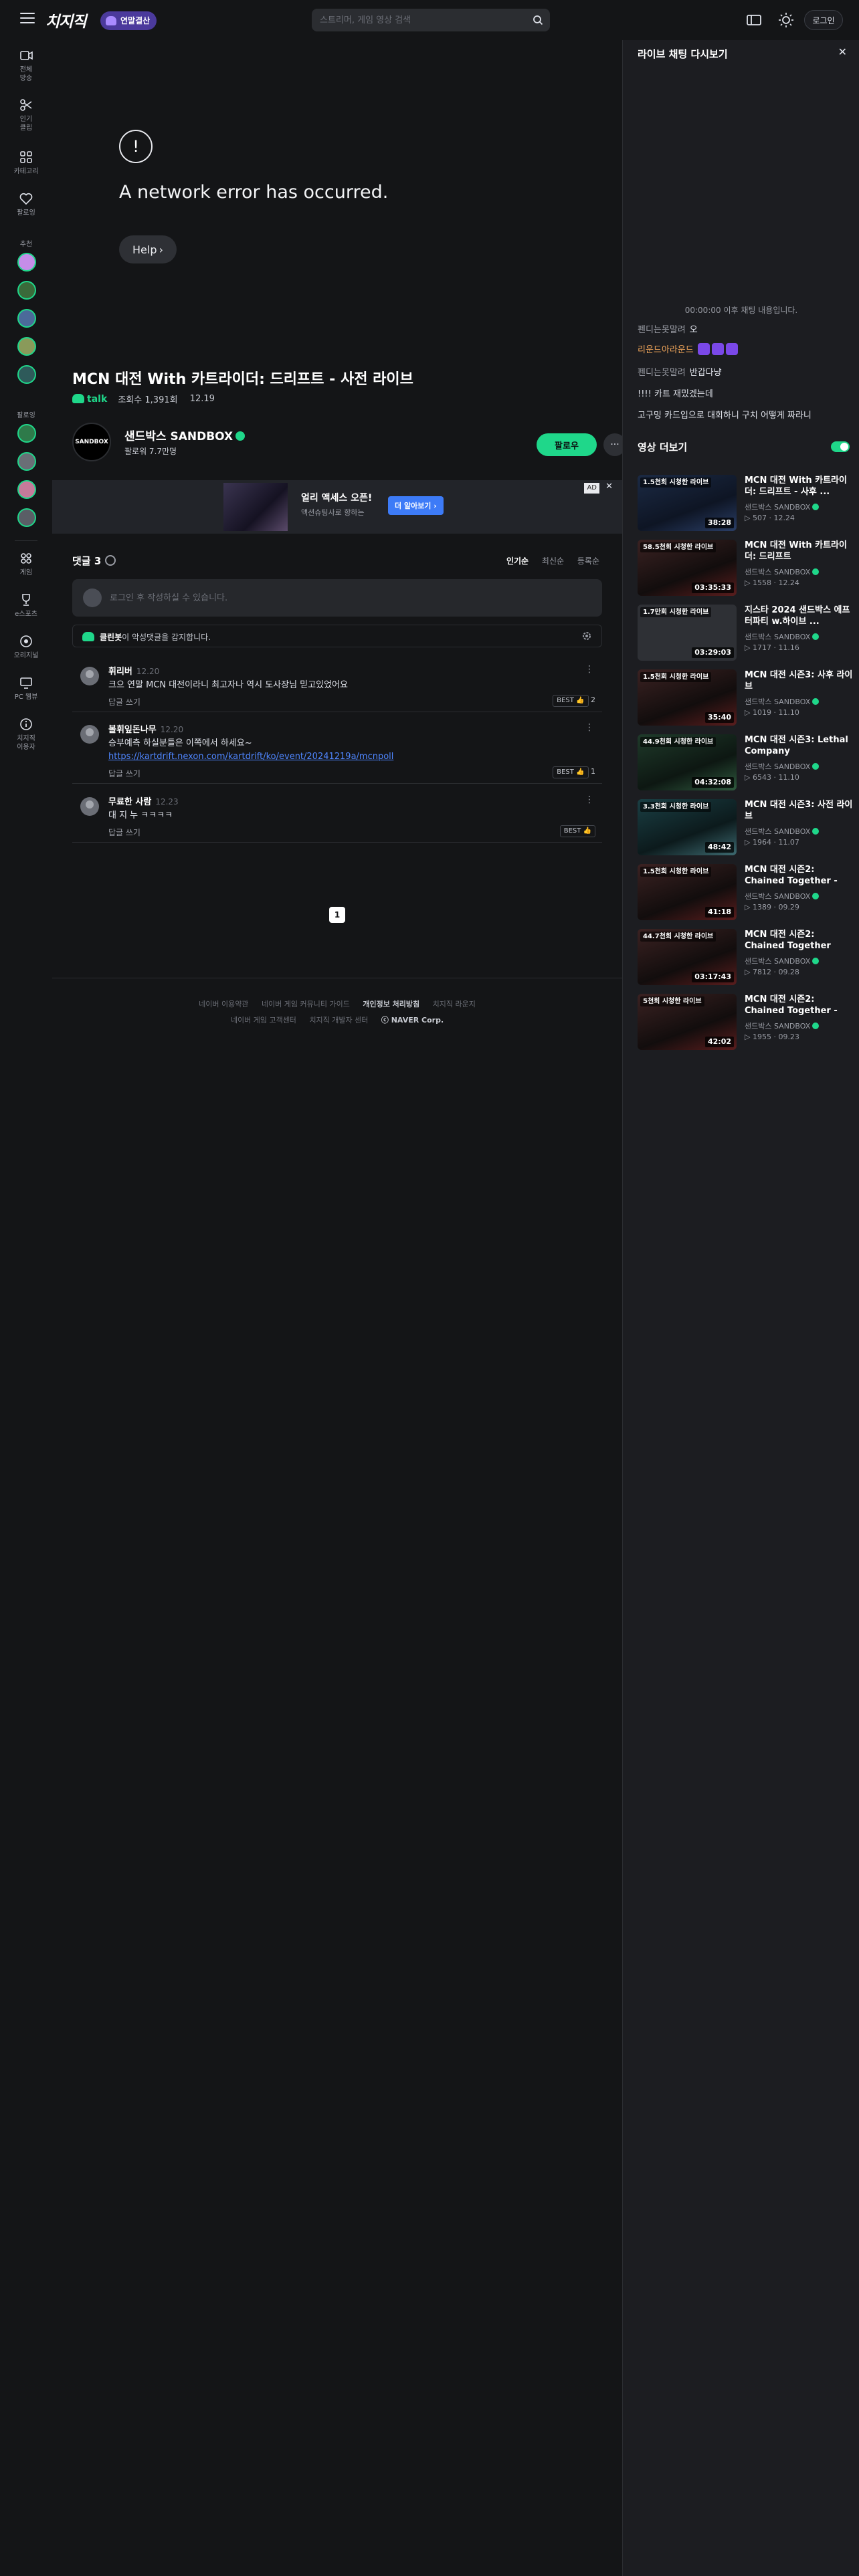 The height and width of the screenshot is (2576, 859). I want to click on video-thumbnail: 3.3천회 시청한 라이브 48:42, so click(687, 827).